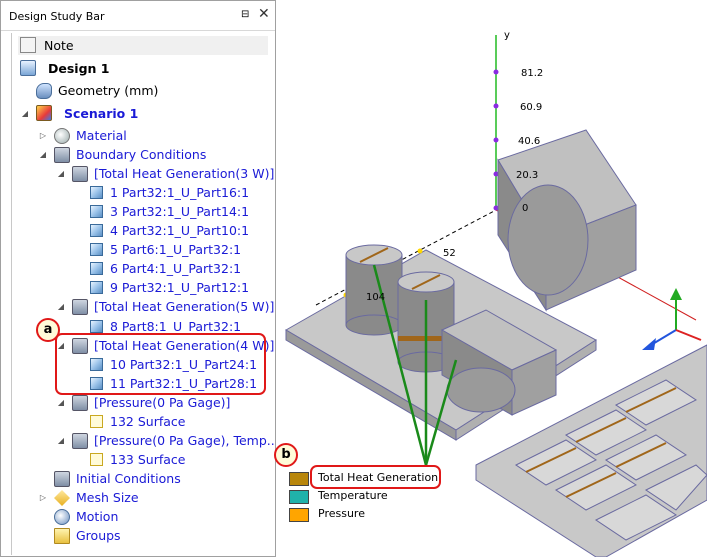  What do you see at coordinates (548, 240) in the screenshot?
I see `box-circular-recess` at bounding box center [548, 240].